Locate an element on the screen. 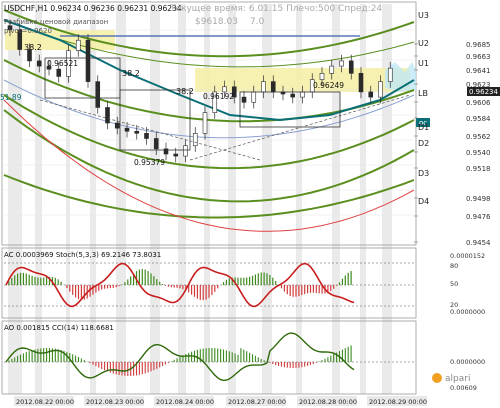  time-label: 2012.08.24 00:00 is located at coordinates (185, 402).